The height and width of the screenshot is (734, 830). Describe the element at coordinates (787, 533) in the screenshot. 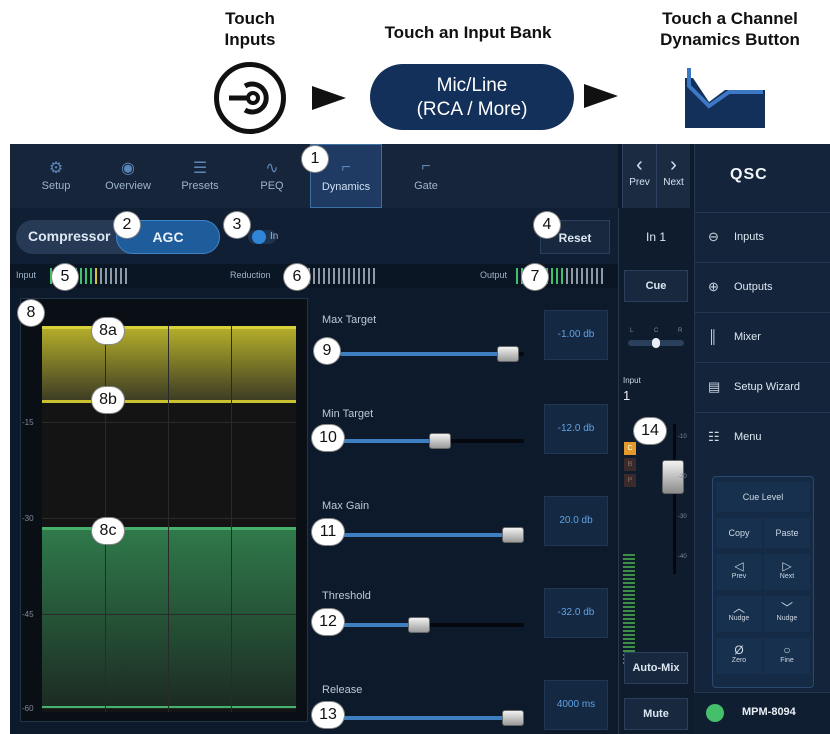

I see `paste-button: Paste` at that location.